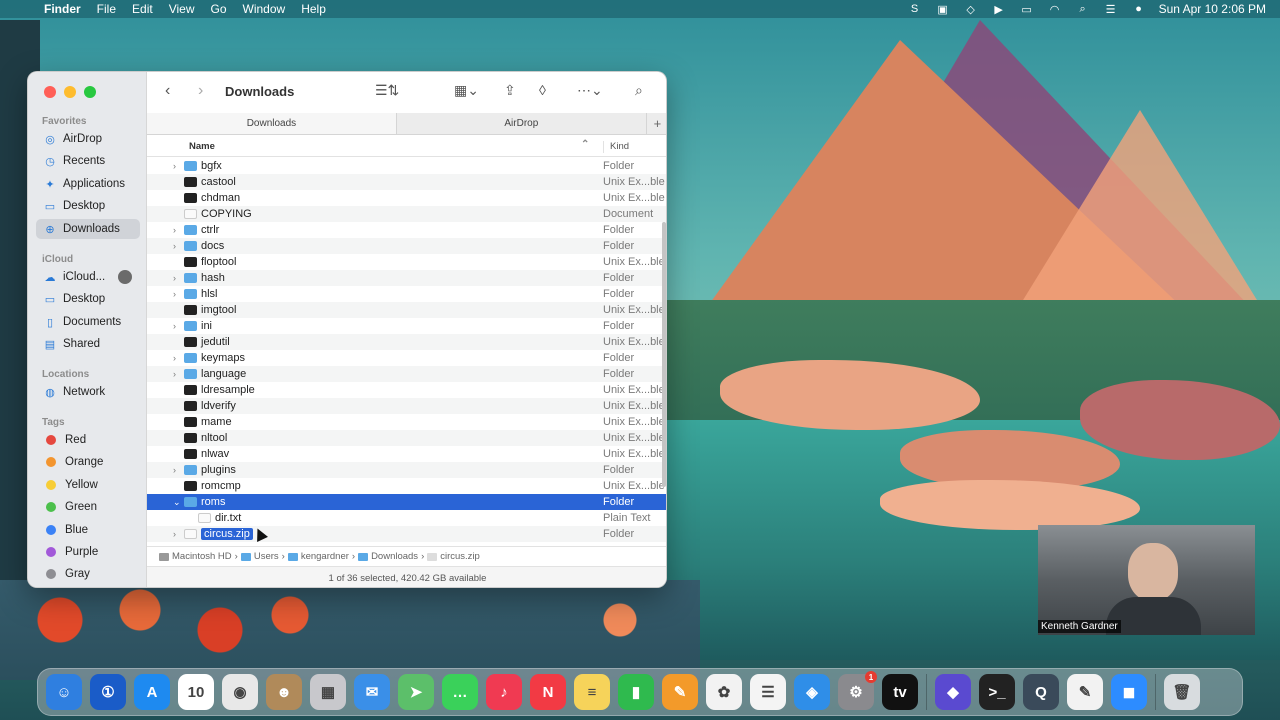  What do you see at coordinates (406, 182) in the screenshot?
I see `file-row: castool Unix Ex...ble` at bounding box center [406, 182].